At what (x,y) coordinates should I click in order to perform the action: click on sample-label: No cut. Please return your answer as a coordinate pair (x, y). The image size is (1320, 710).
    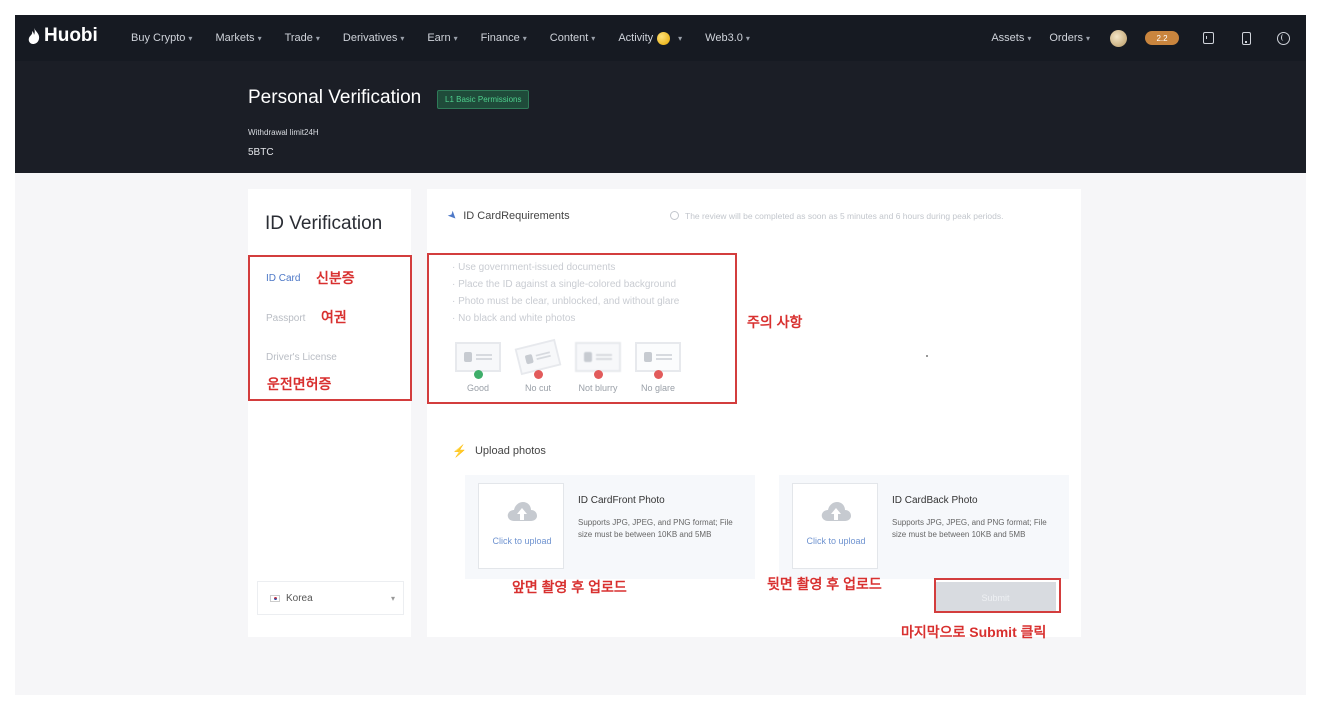
    Looking at the image, I should click on (537, 388).